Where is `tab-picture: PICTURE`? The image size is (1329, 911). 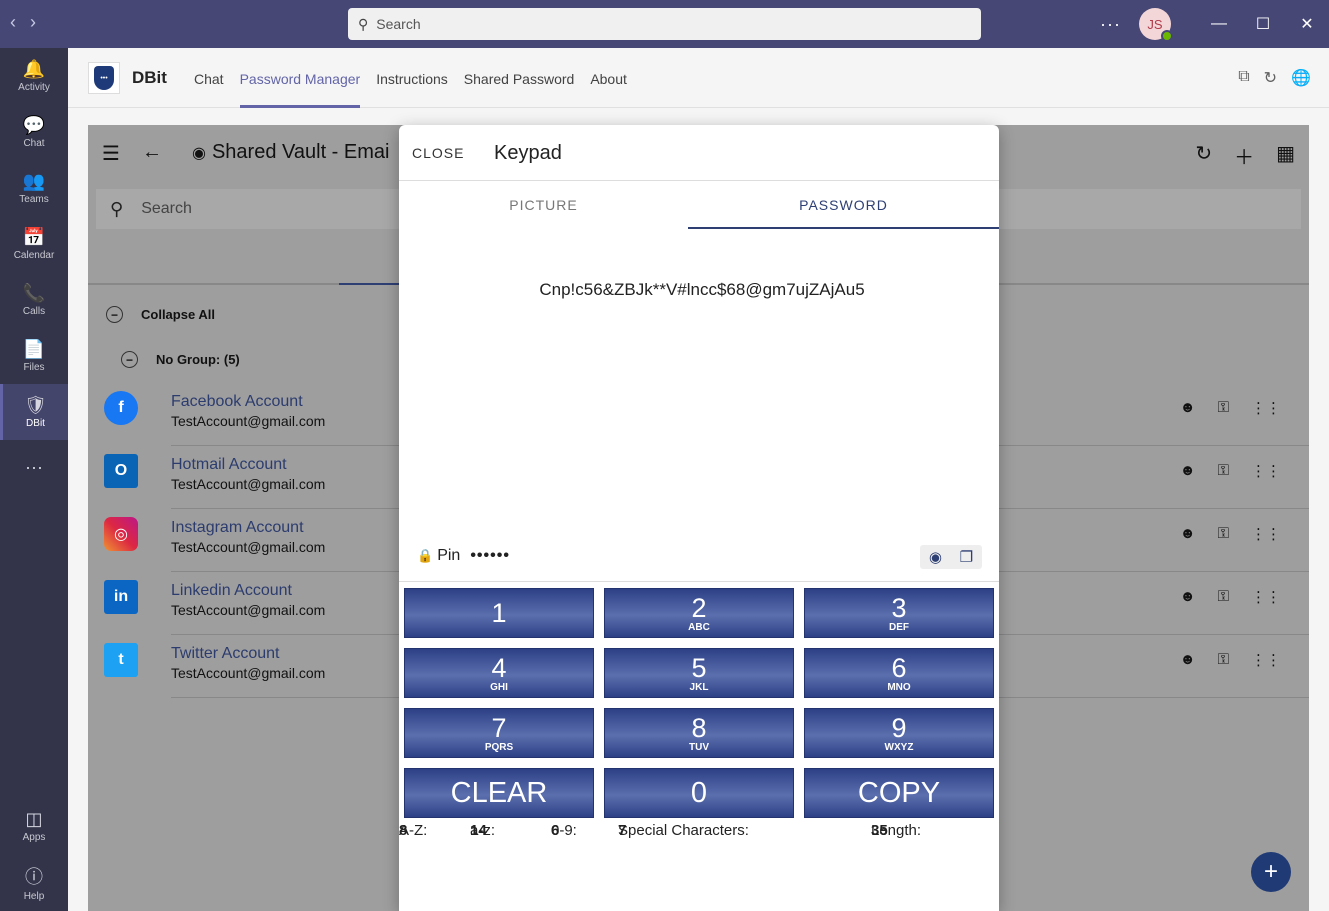 tab-picture: PICTURE is located at coordinates (543, 205).